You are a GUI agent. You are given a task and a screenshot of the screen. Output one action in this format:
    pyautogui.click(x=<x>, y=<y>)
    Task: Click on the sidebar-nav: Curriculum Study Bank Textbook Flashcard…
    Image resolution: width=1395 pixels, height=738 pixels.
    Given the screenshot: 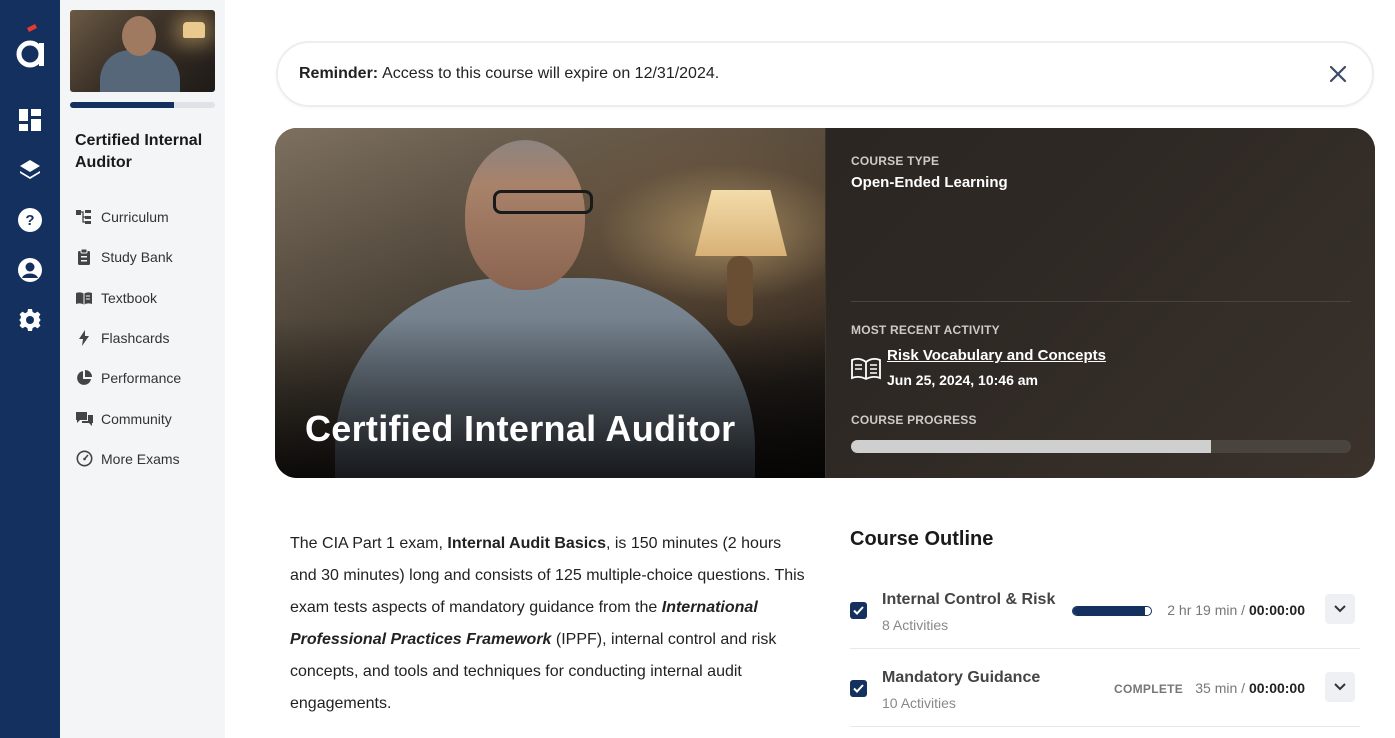 What is the action you would take?
    pyautogui.click(x=150, y=338)
    